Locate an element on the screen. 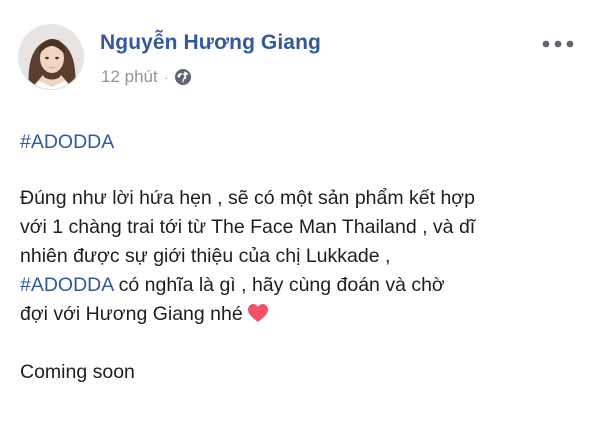 This screenshot has width=600, height=424. author-name-link: Nguyễn Hương Giang is located at coordinates (210, 43).